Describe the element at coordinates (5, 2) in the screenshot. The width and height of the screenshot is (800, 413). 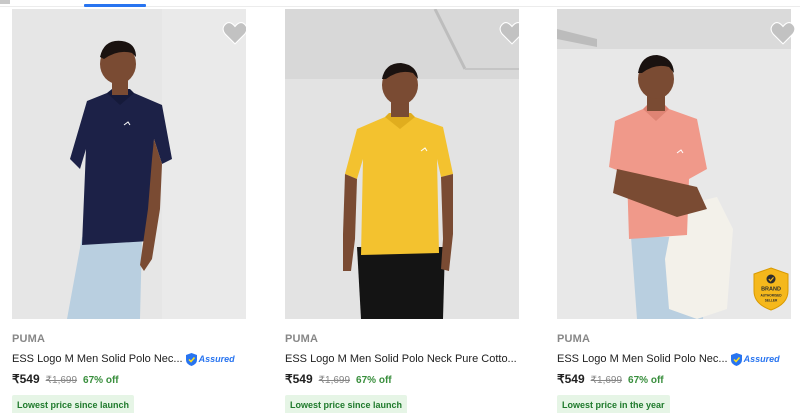
I see `top-corner-mark` at that location.